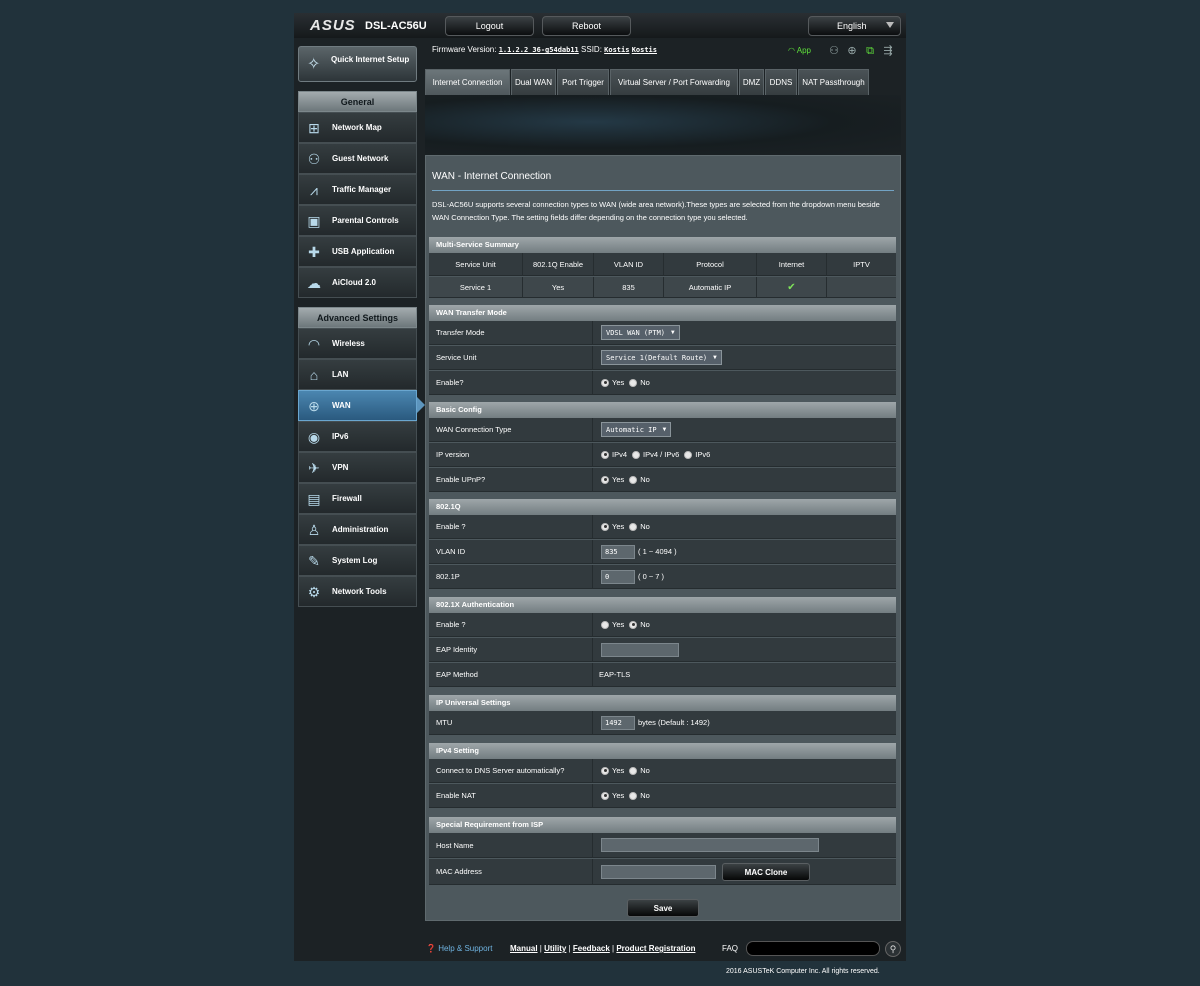 Image resolution: width=1200 pixels, height=986 pixels. I want to click on q-enable-no-radio, so click(633, 526).